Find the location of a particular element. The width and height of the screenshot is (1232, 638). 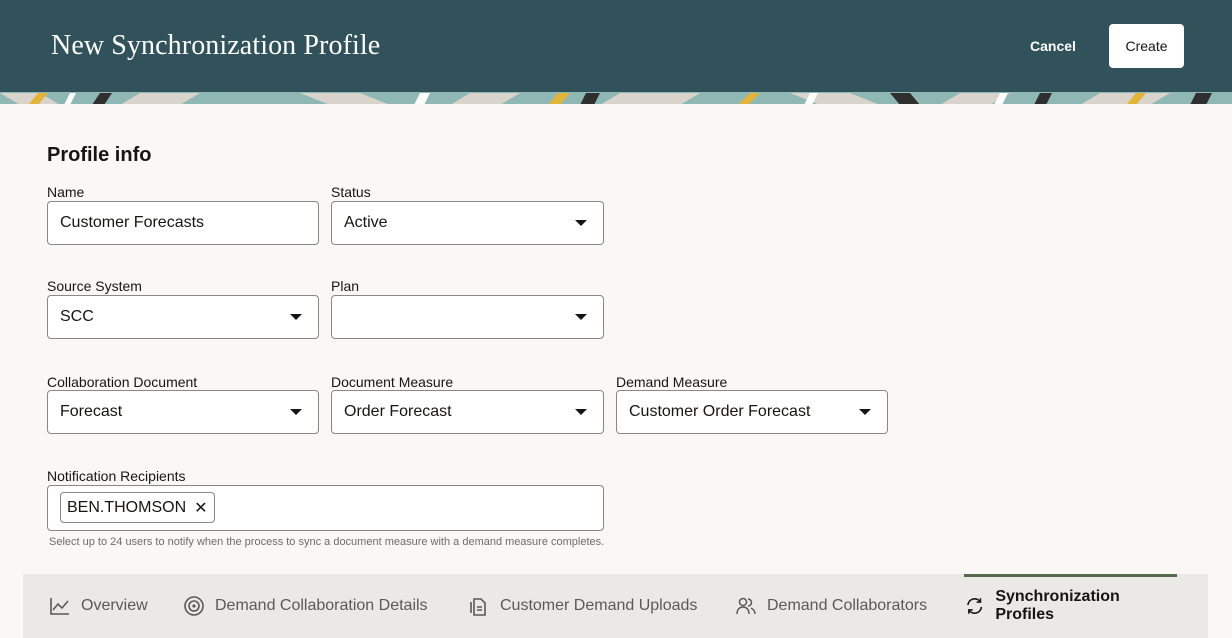

name-value: Customer Forecasts is located at coordinates (132, 222).